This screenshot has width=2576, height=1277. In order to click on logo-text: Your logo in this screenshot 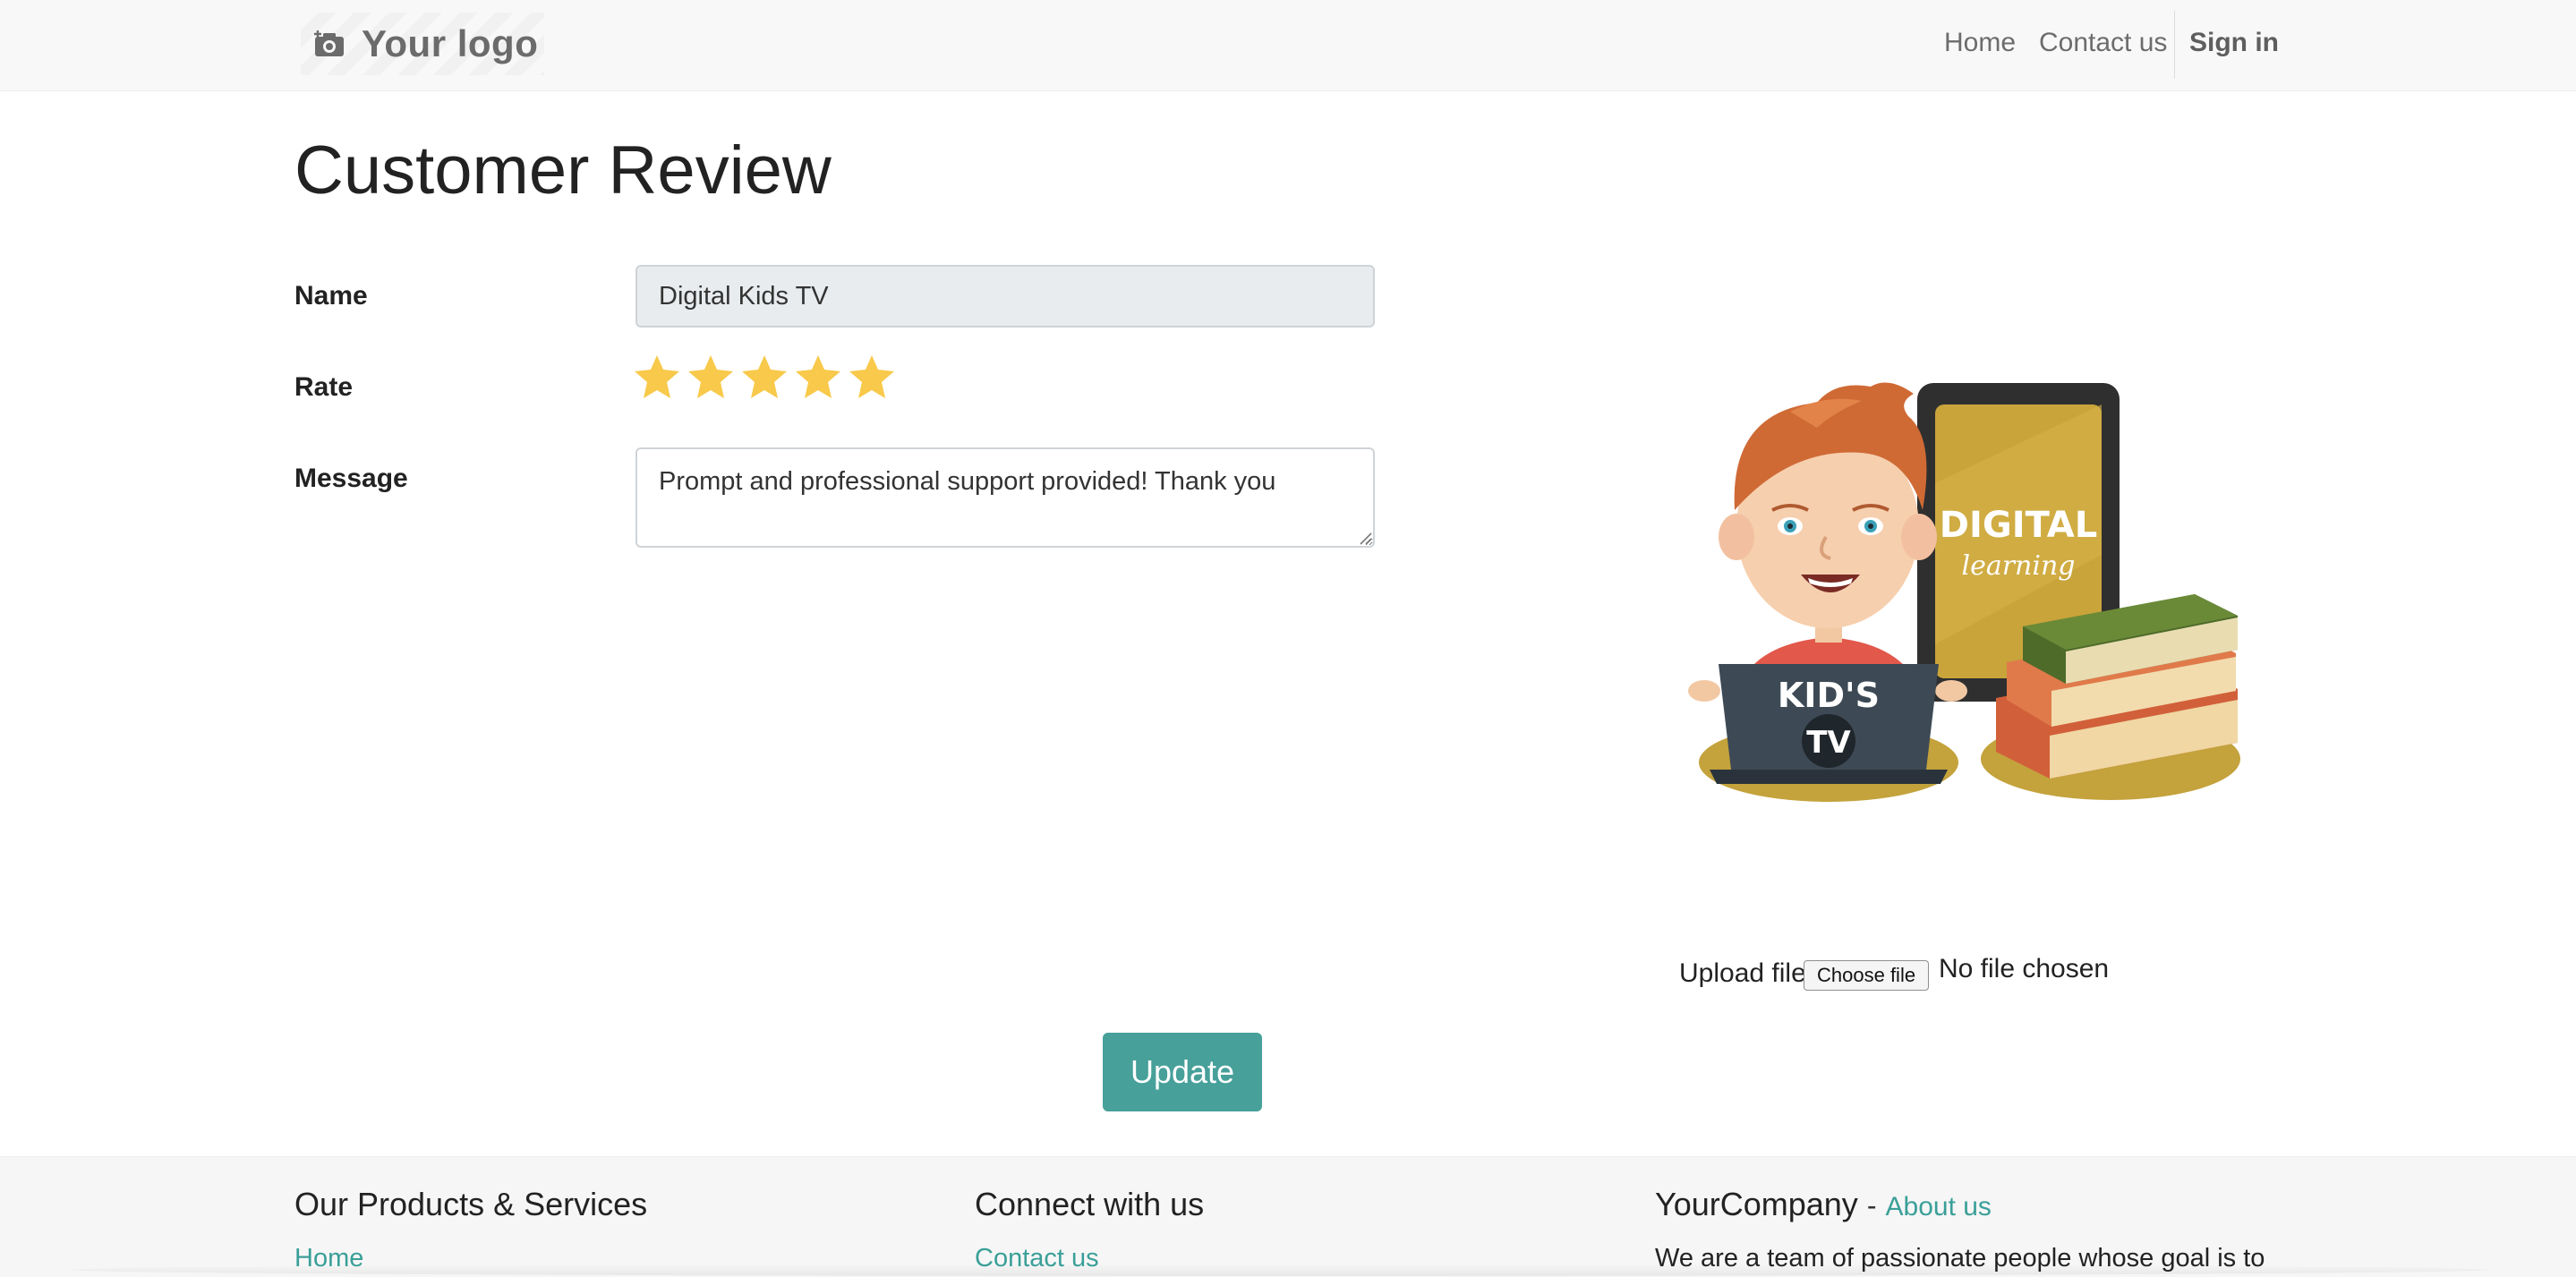, I will do `click(450, 43)`.